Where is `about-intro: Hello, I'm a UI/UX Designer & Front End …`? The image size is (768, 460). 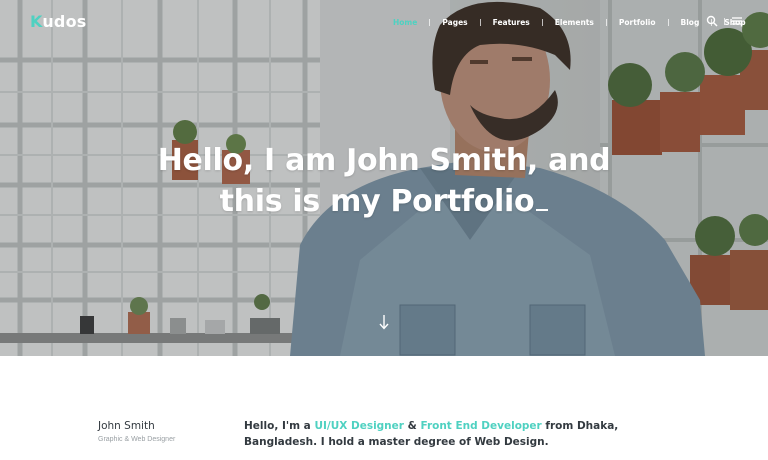
about-intro: Hello, I'm a UI/UX Designer & Front End … is located at coordinates (431, 434).